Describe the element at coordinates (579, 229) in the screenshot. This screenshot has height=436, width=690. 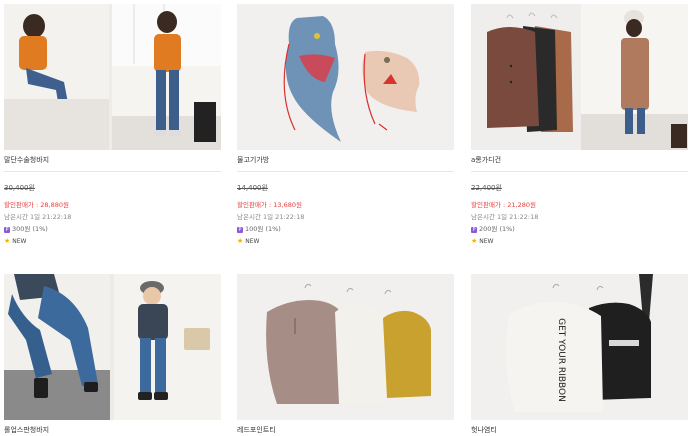
I see `points-line: P 200원 (1%)` at that location.